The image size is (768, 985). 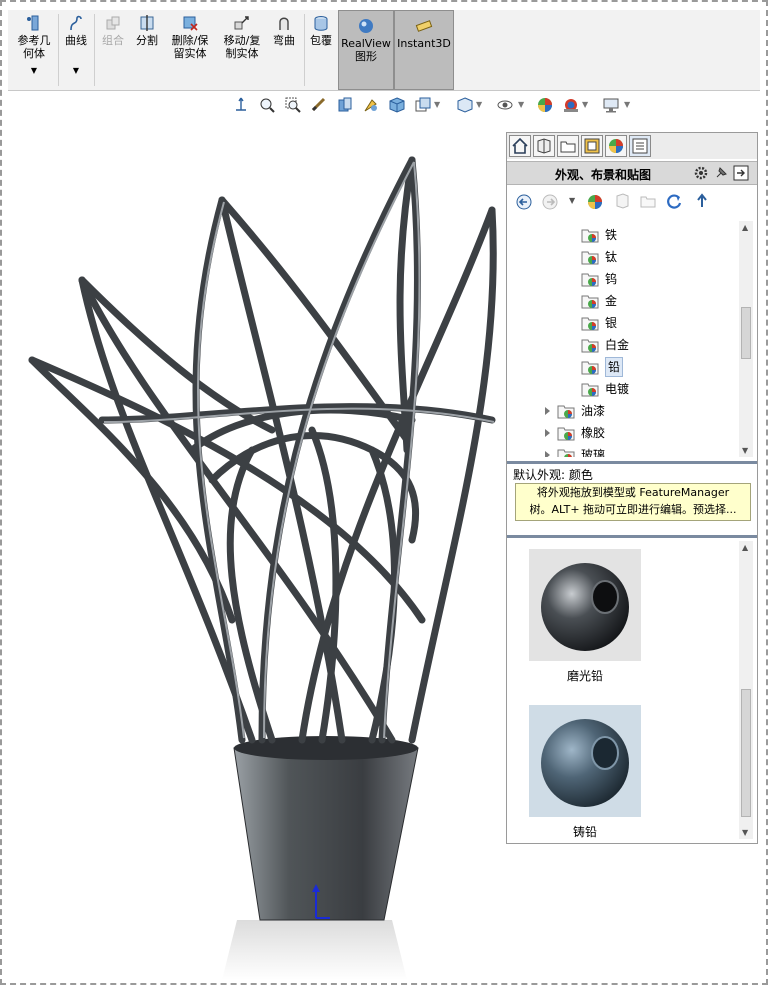 I want to click on split-label: 分割, so click(x=147, y=40).